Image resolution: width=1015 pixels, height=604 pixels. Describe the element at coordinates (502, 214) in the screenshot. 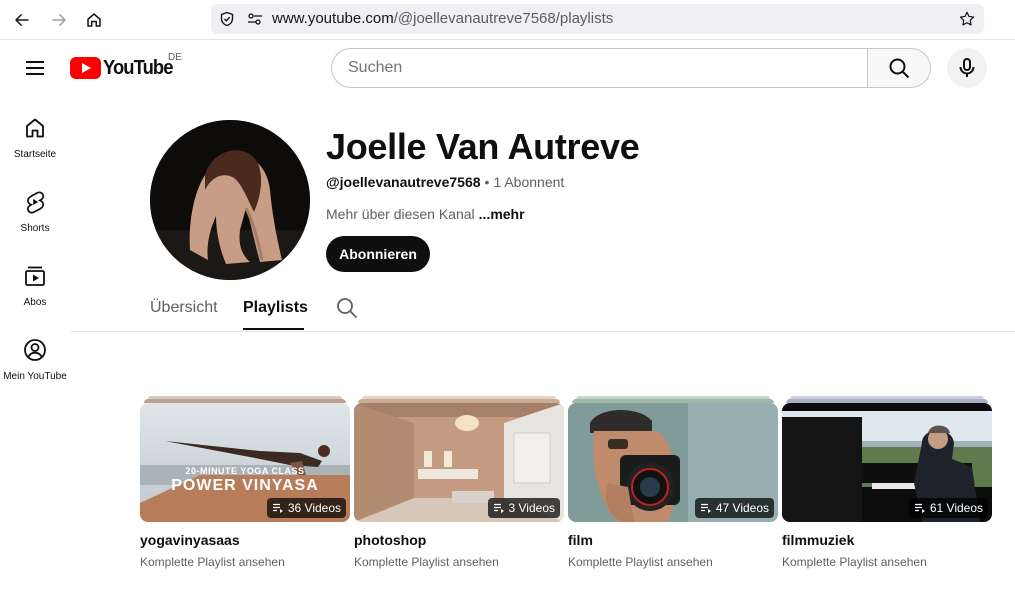

I see `more-link: ...mehr` at that location.